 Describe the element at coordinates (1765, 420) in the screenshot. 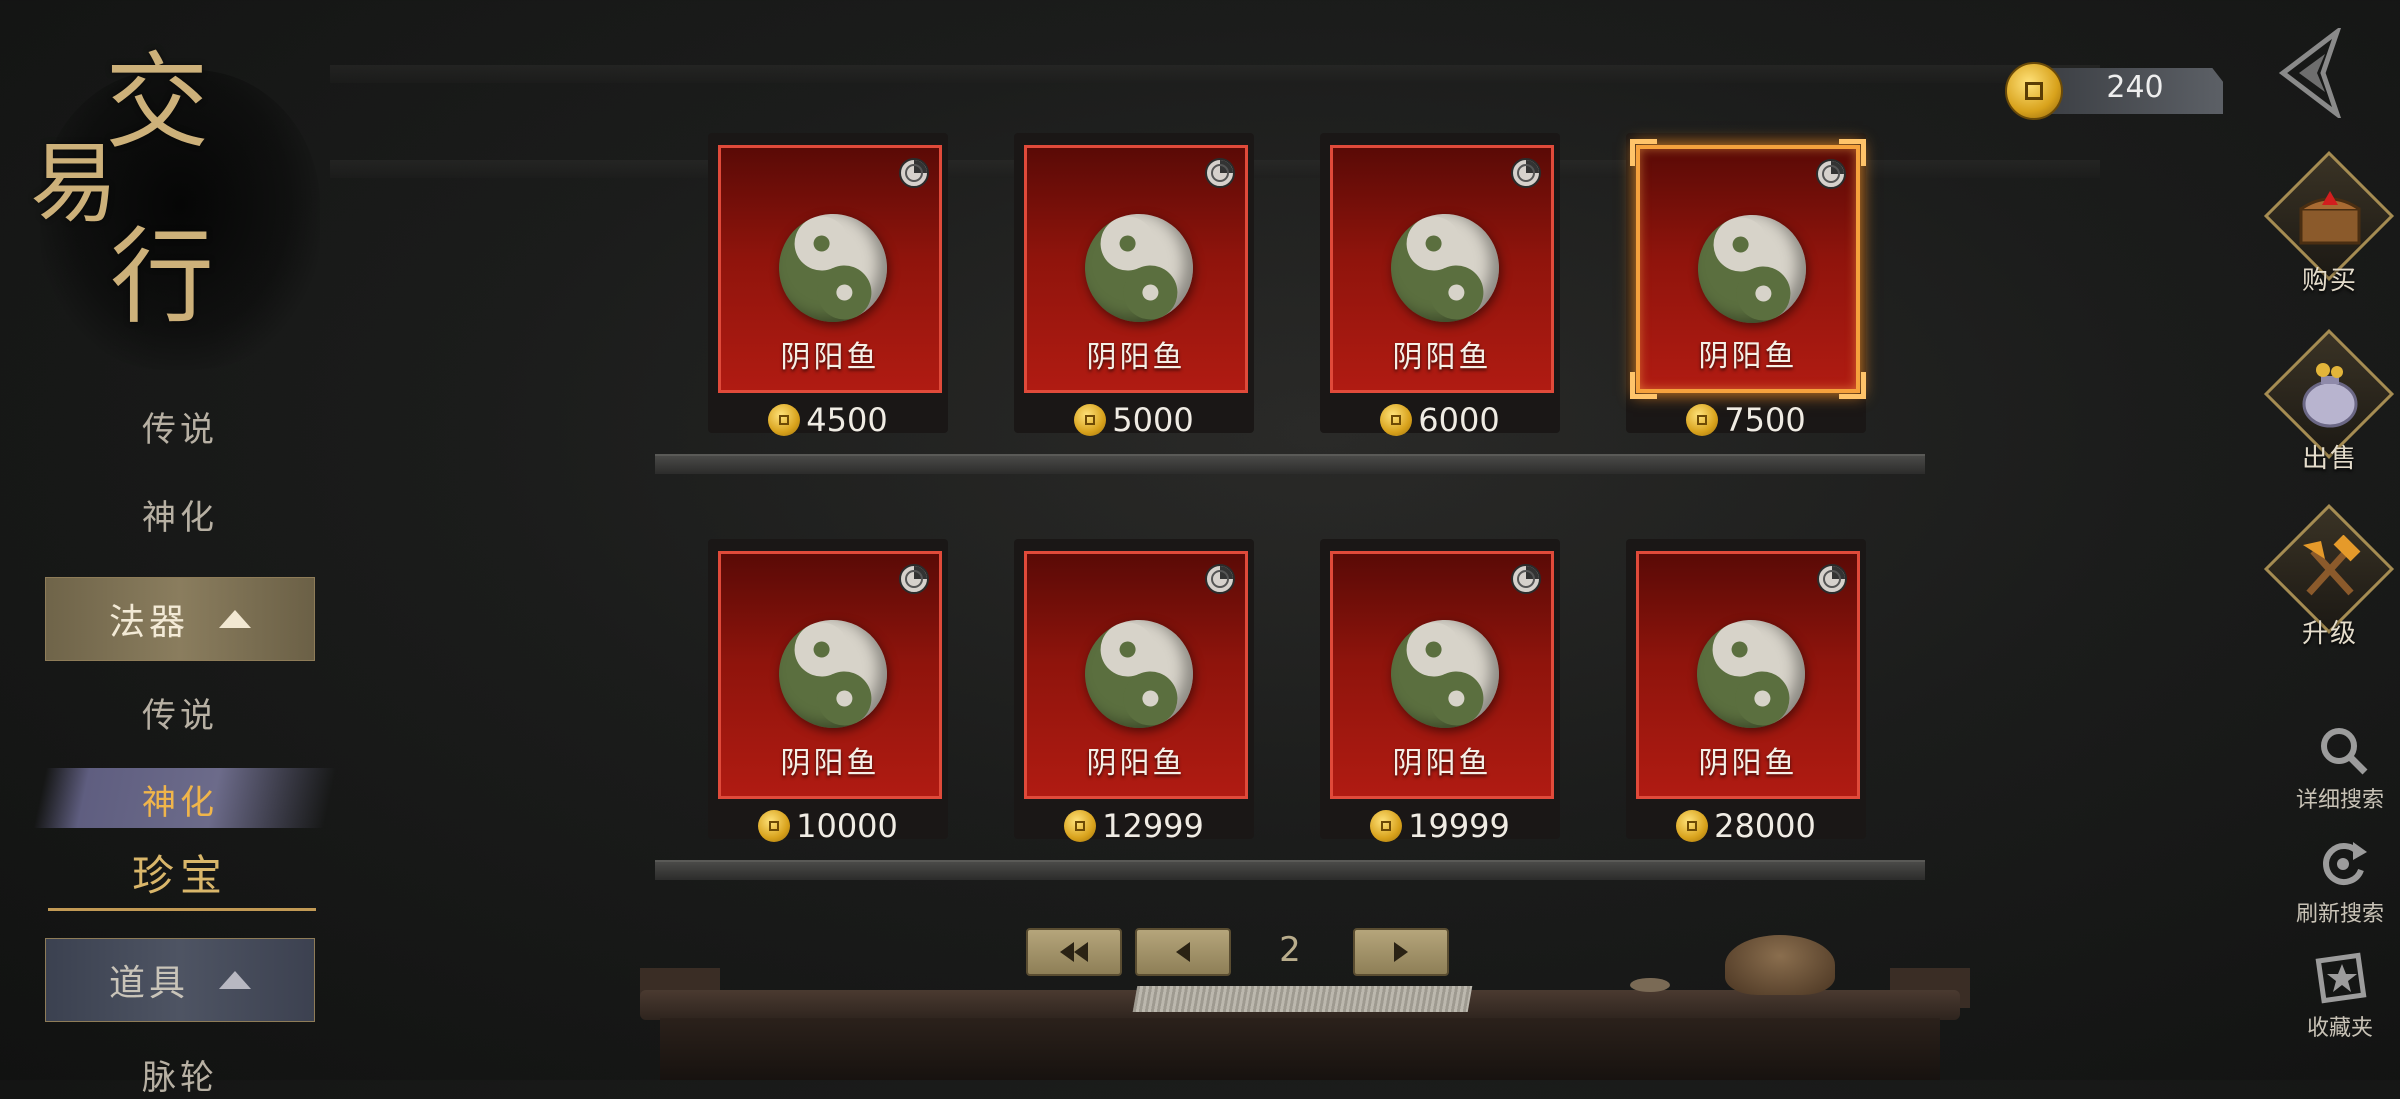

I see `item-price: 7500` at that location.